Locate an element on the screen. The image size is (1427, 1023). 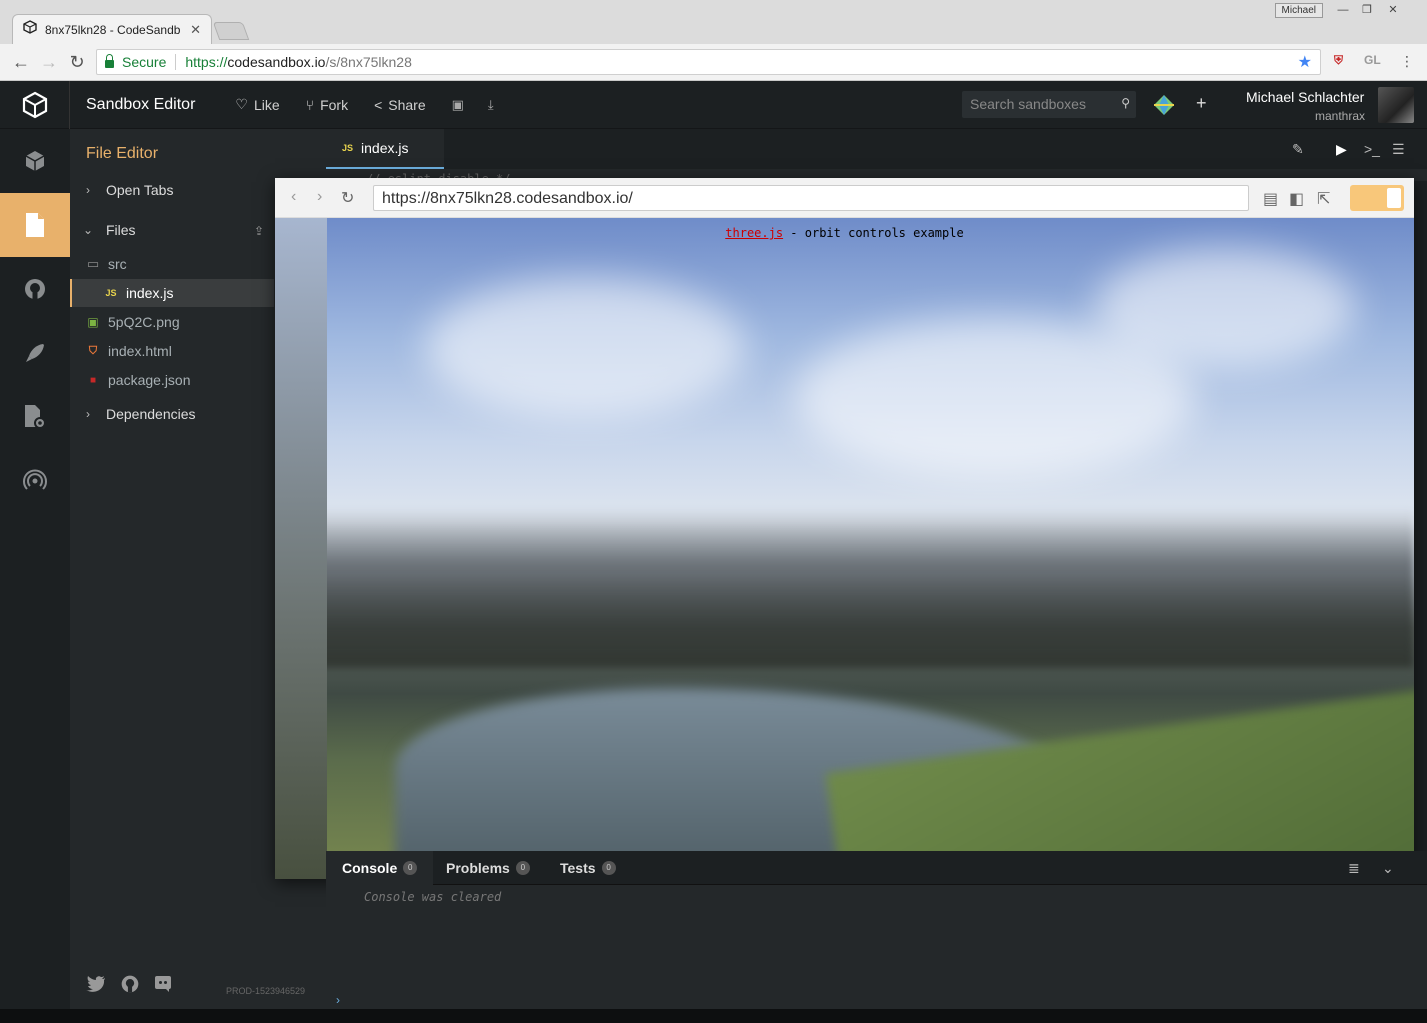
new-sandbox-plus-icon: + is located at coordinates (1201, 103).